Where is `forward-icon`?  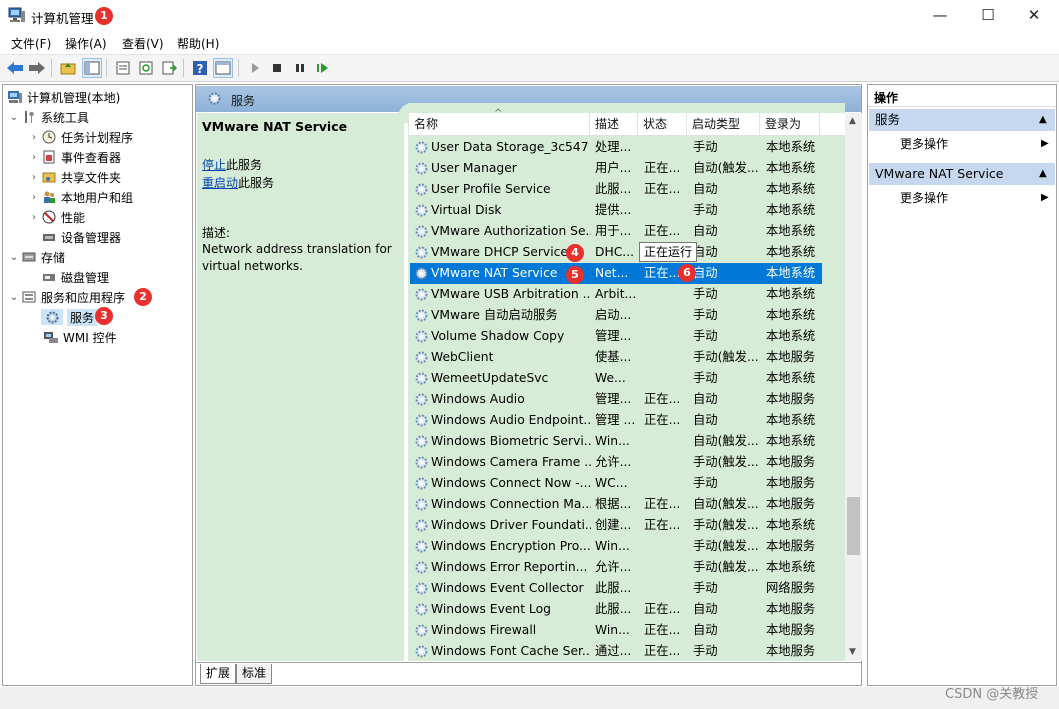 forward-icon is located at coordinates (37, 68).